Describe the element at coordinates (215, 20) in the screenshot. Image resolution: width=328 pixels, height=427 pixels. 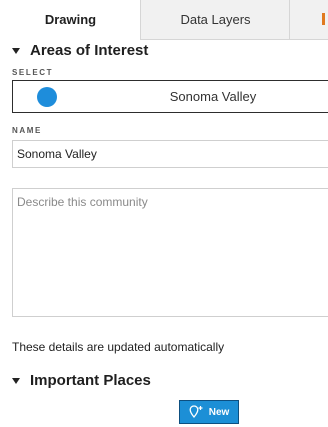
I see `tab-data-layers: Data Layers` at that location.